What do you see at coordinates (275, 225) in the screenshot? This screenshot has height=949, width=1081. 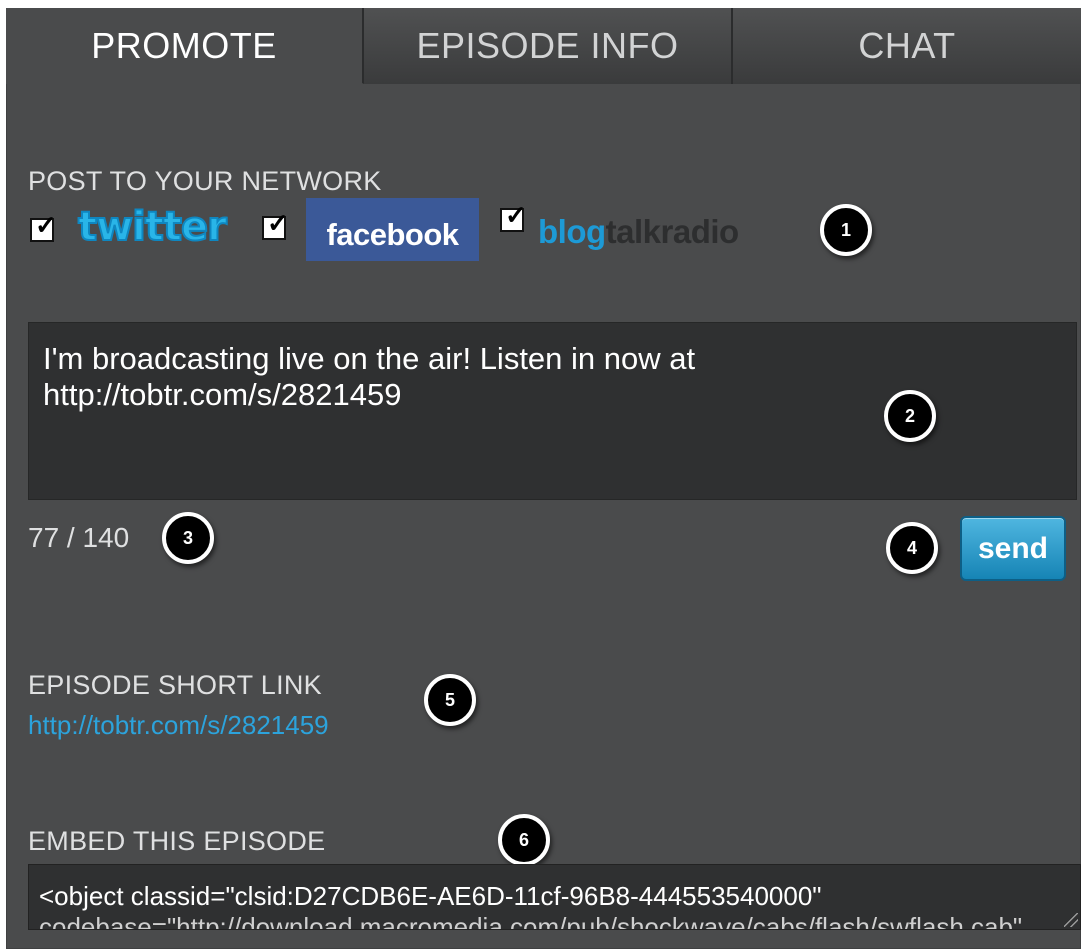 I see `facebook-checkbox: ✓` at bounding box center [275, 225].